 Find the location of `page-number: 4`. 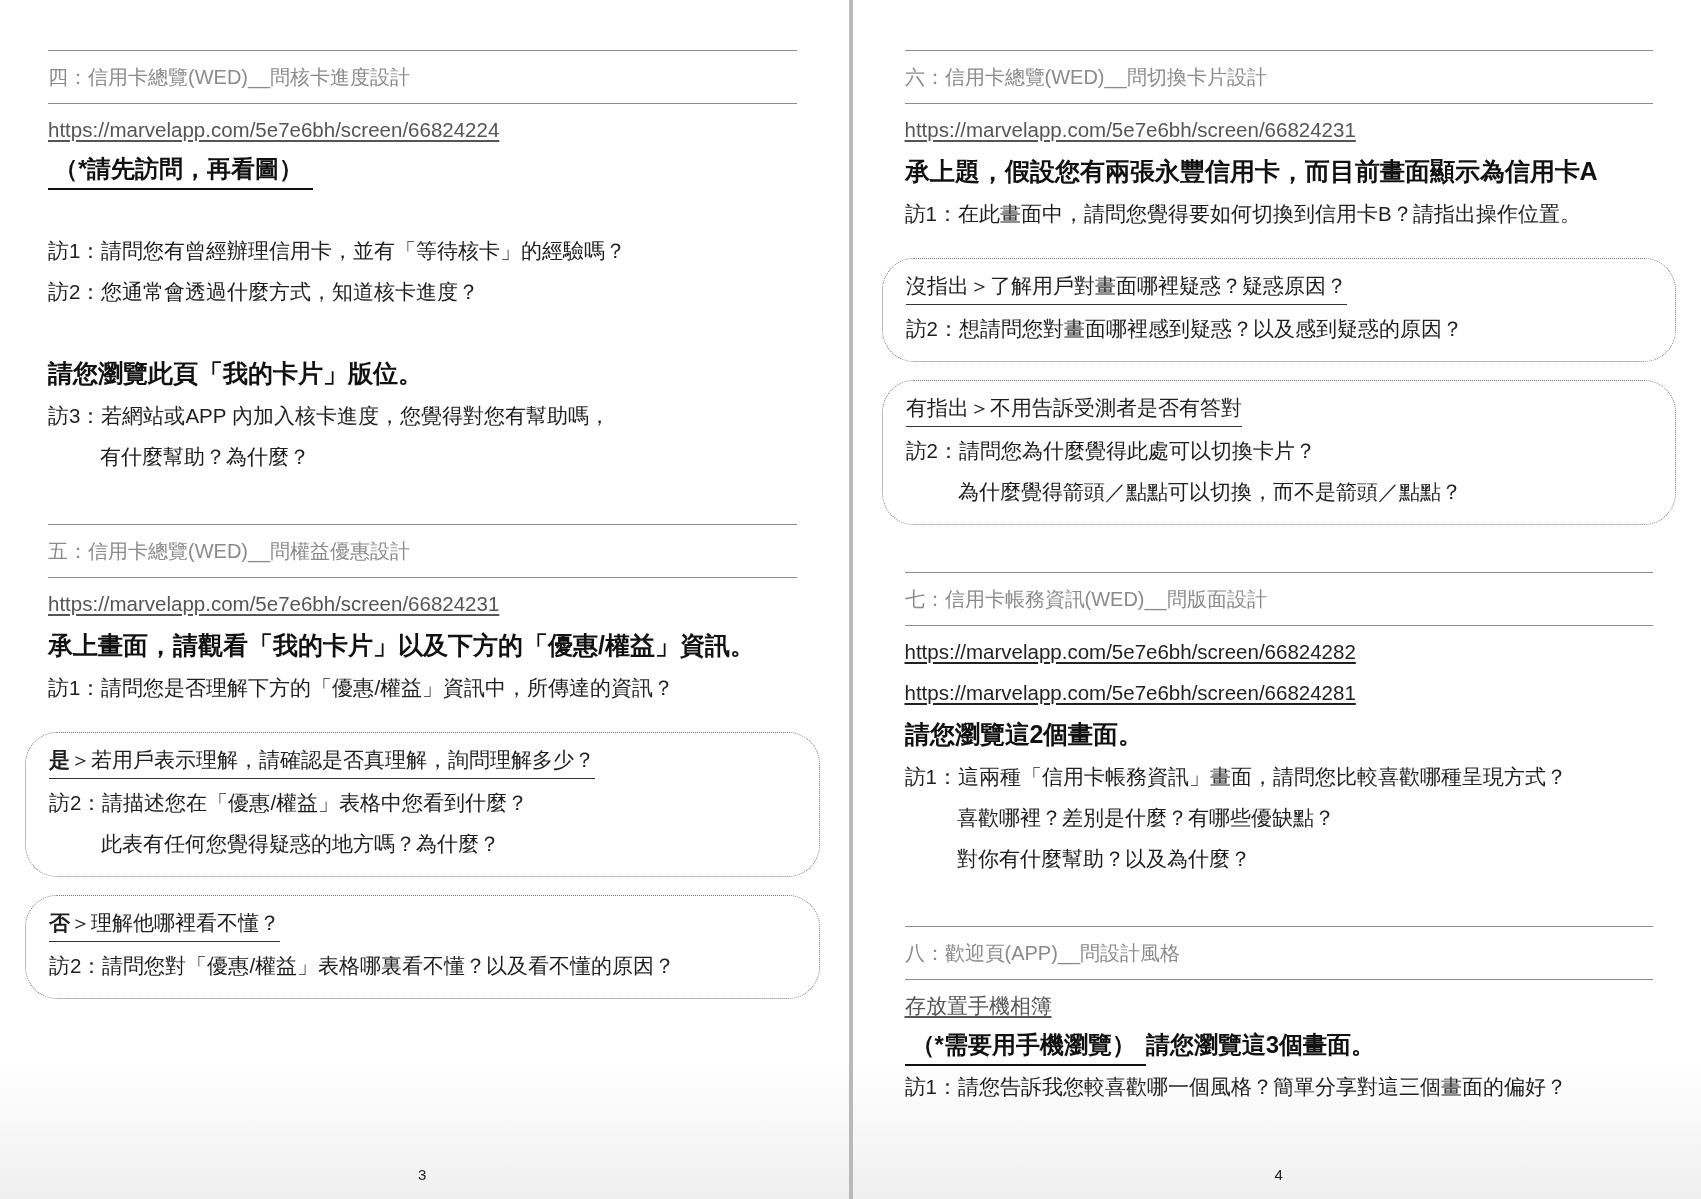

page-number: 4 is located at coordinates (1278, 1175).